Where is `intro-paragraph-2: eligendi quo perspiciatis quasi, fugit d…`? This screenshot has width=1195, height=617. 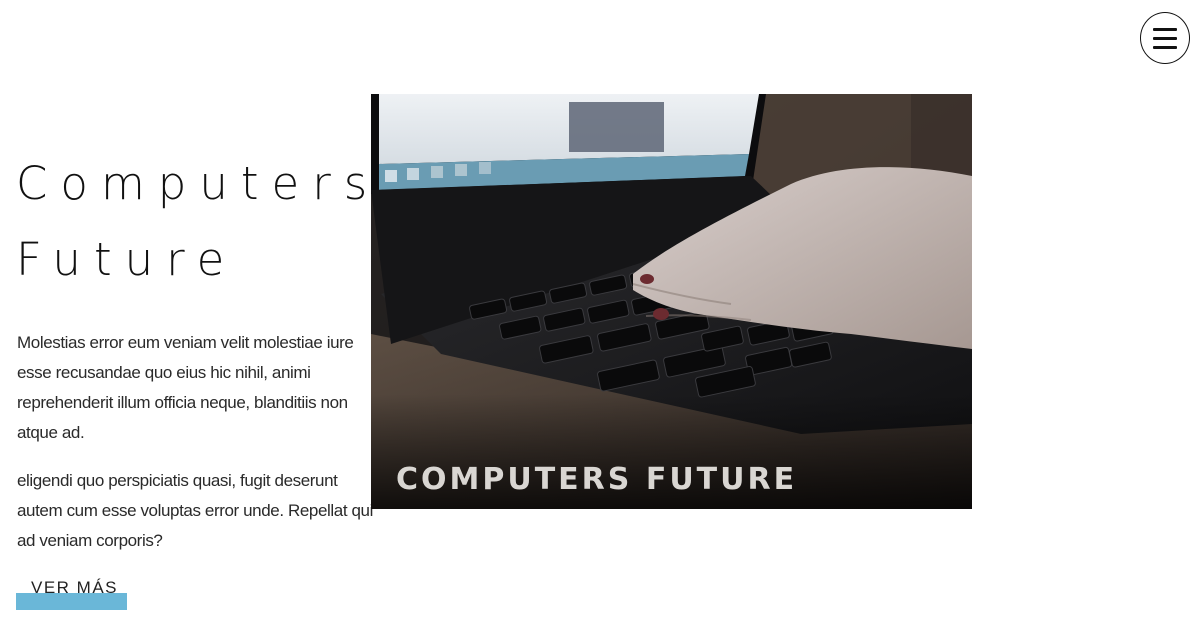 intro-paragraph-2: eligendi quo perspiciatis quasi, fugit d… is located at coordinates (195, 510).